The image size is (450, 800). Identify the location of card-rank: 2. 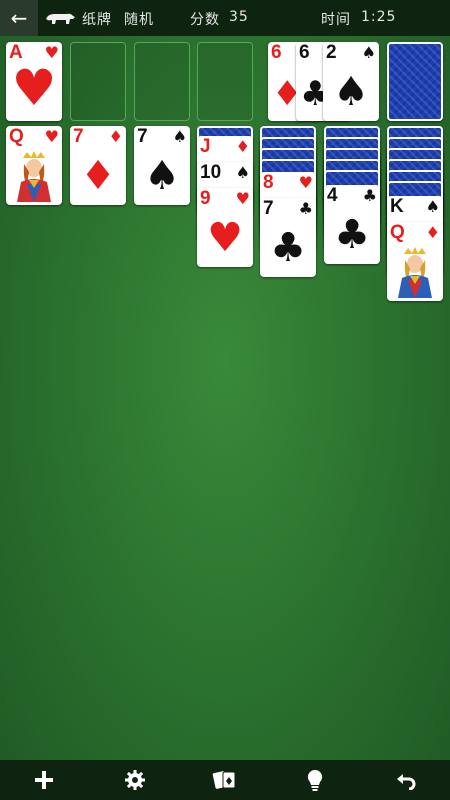
(331, 52).